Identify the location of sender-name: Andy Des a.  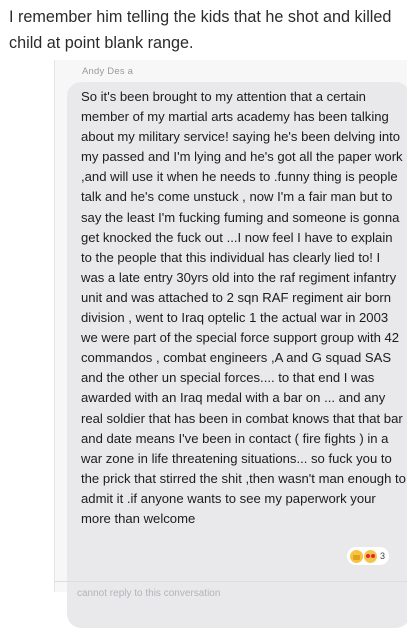
(108, 71).